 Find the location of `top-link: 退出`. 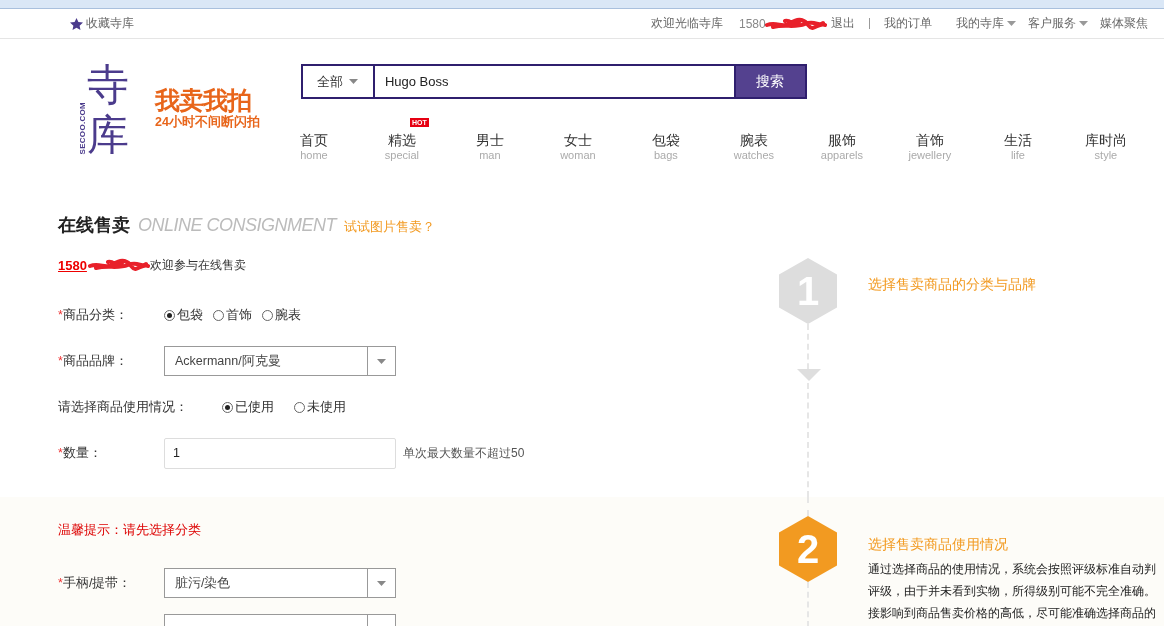

top-link: 退出 is located at coordinates (850, 23).